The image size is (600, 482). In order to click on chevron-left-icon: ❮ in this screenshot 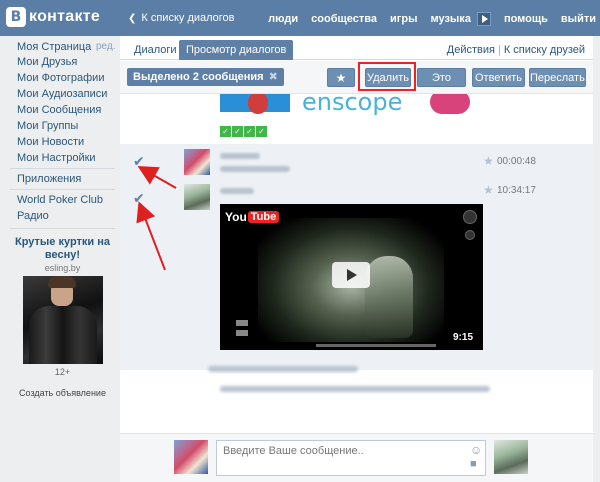, I will do `click(132, 18)`.